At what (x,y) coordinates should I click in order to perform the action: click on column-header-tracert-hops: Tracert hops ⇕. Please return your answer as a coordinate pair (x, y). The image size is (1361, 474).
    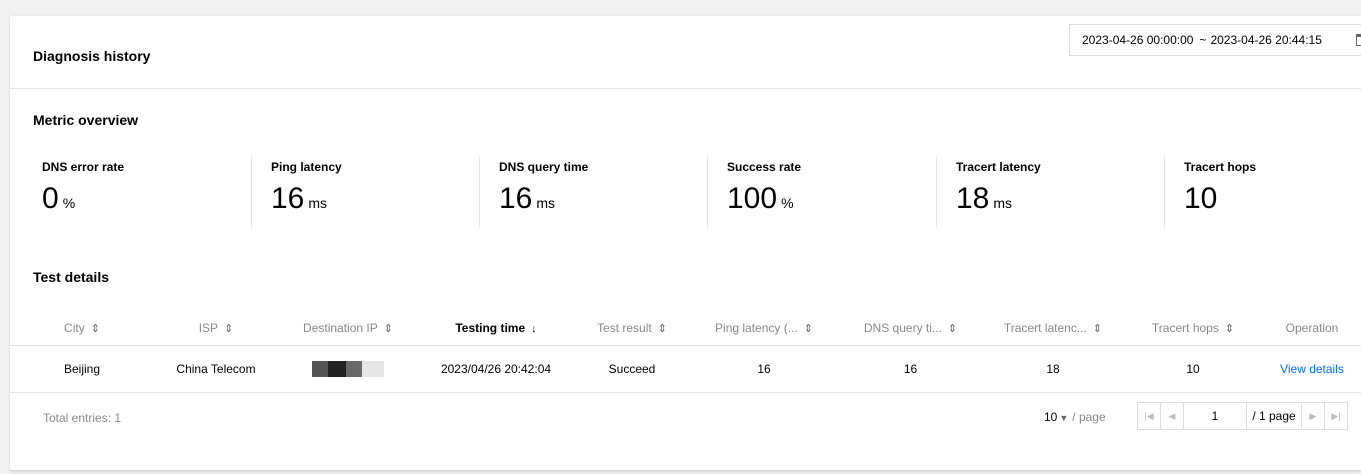
    Looking at the image, I should click on (1193, 328).